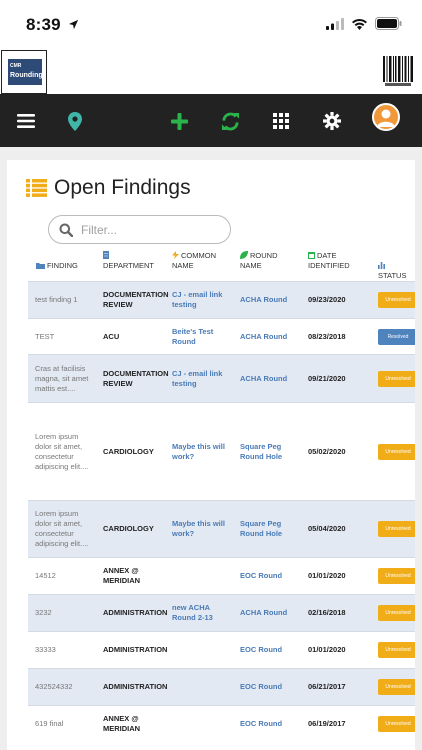 The height and width of the screenshot is (750, 422). Describe the element at coordinates (311, 255) in the screenshot. I see `calendar-icon` at that location.